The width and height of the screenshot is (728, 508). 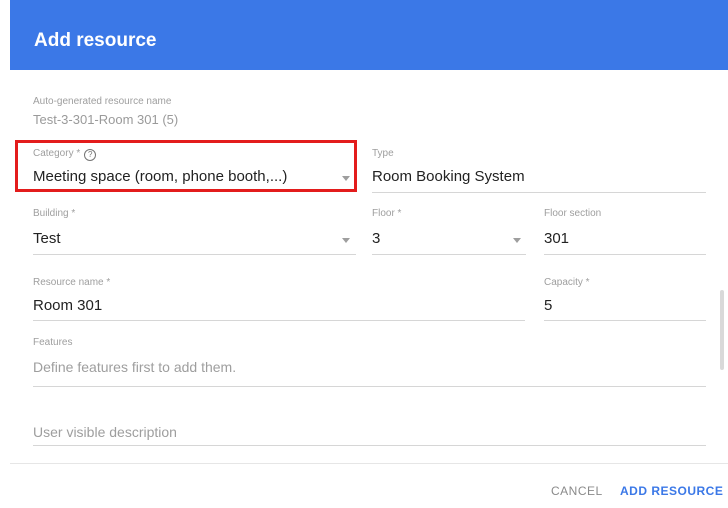 What do you see at coordinates (567, 282) in the screenshot?
I see `capacity-label: Capacity *` at bounding box center [567, 282].